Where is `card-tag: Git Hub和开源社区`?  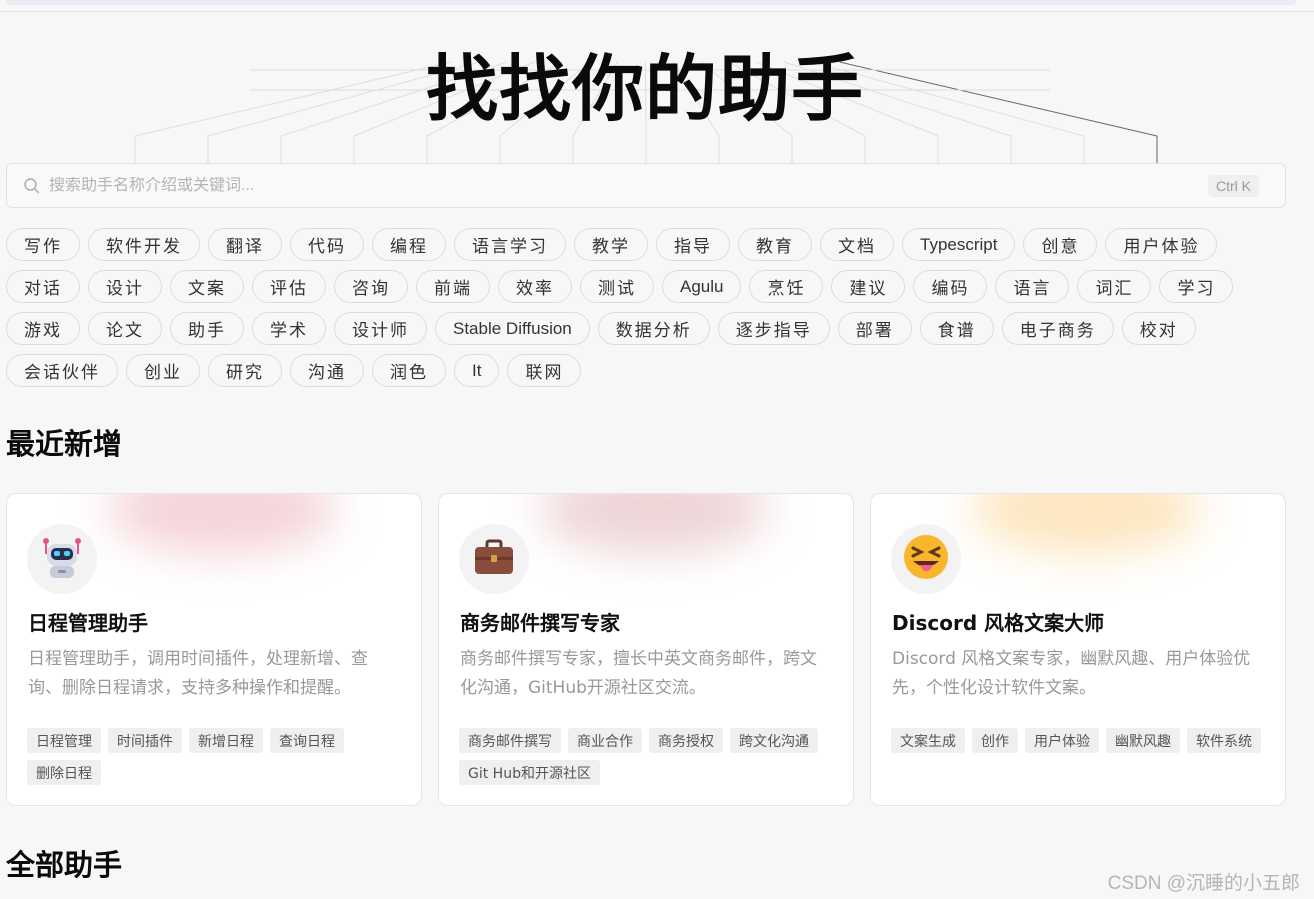 card-tag: Git Hub和开源社区 is located at coordinates (529, 772).